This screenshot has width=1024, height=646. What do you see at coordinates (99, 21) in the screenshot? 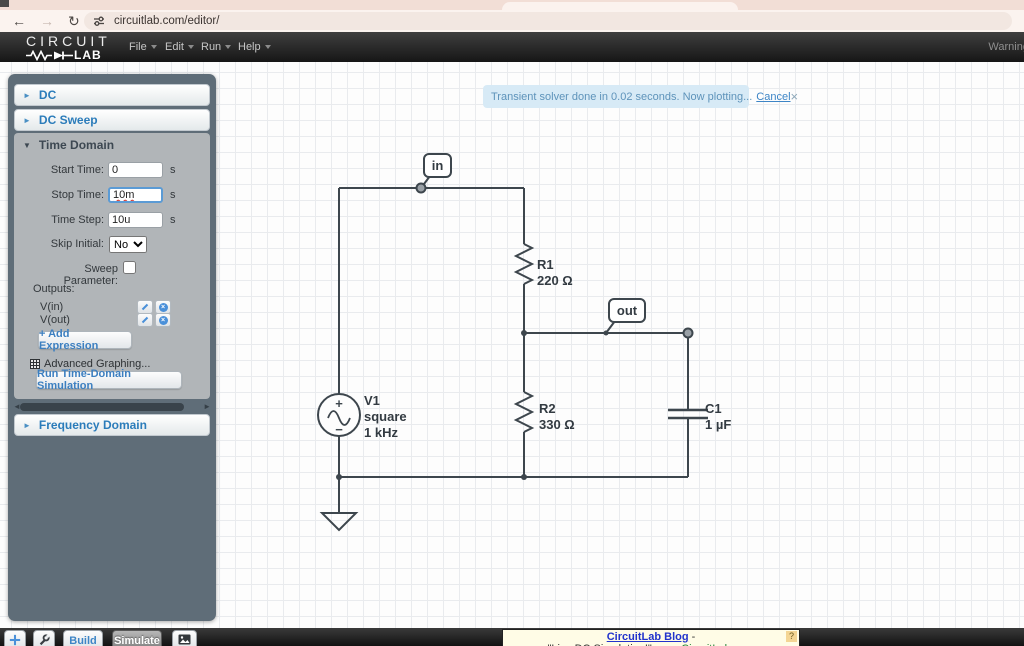
I see `site-settings-icon` at bounding box center [99, 21].